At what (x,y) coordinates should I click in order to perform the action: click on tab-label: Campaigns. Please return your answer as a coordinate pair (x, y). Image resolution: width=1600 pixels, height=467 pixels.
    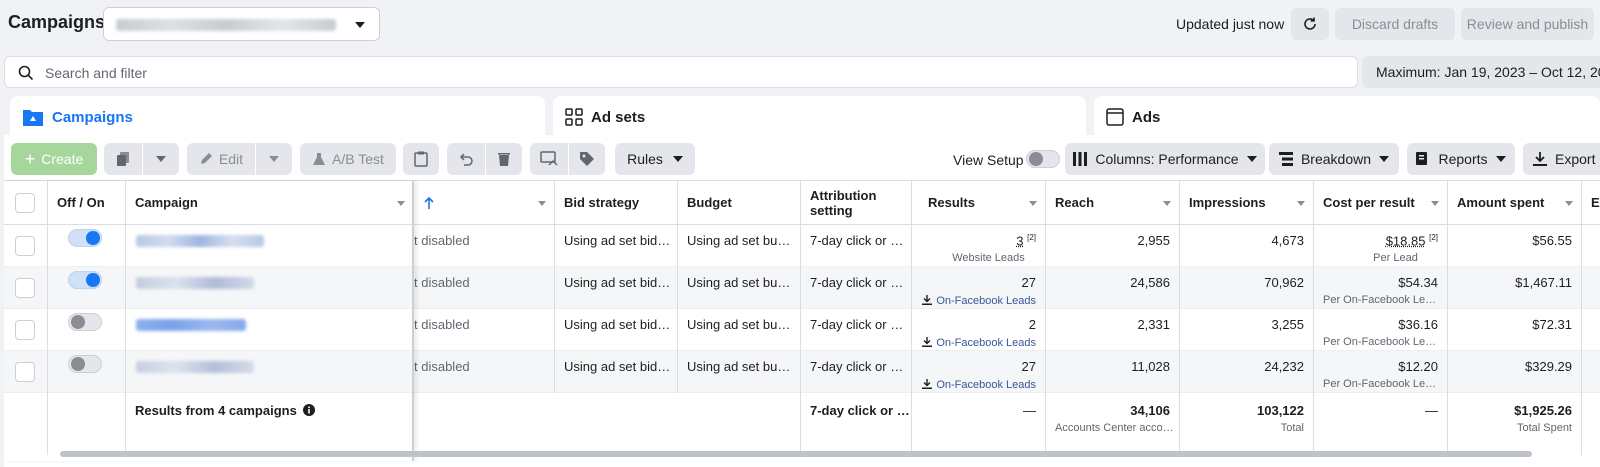
    Looking at the image, I should click on (92, 117).